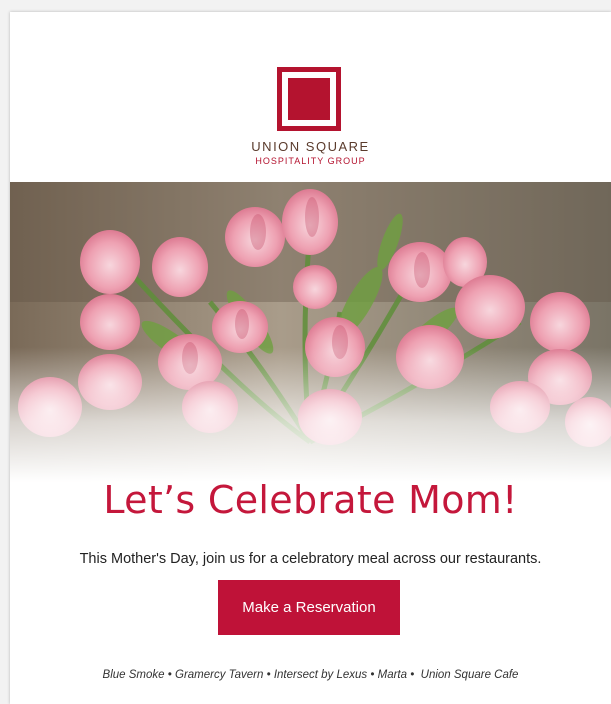 The height and width of the screenshot is (704, 611). Describe the element at coordinates (310, 161) in the screenshot. I see `brand-subname: HOSPITALITY GROUP` at that location.